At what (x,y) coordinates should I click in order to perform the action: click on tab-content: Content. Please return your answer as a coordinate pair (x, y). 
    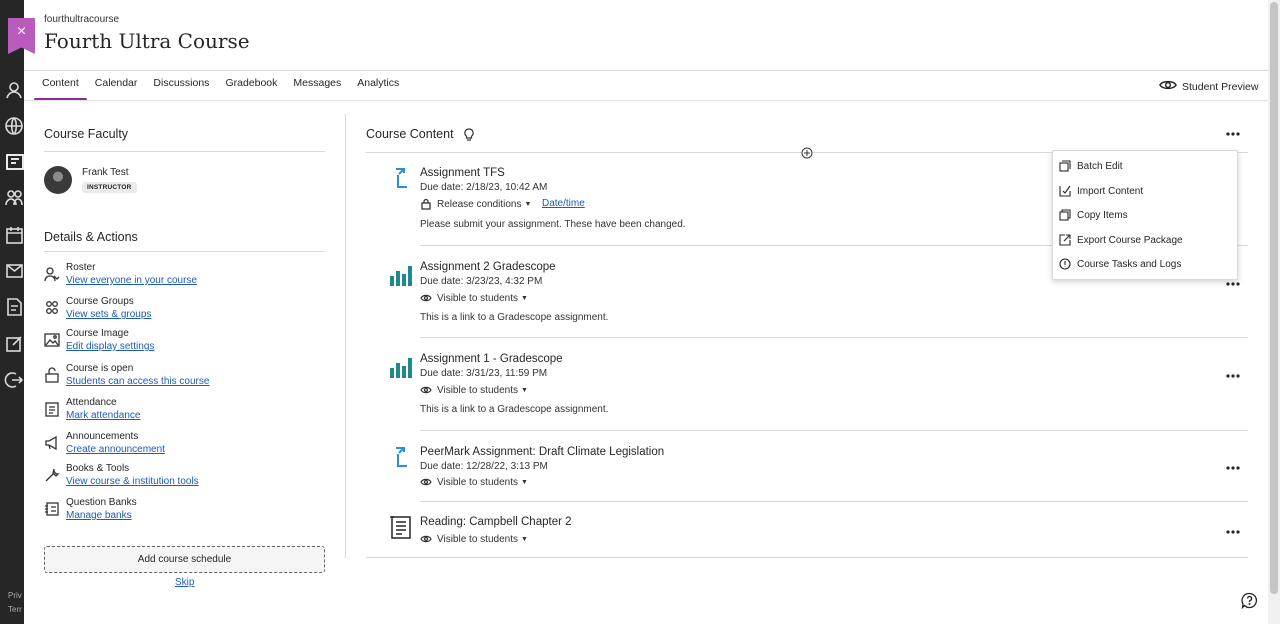
    Looking at the image, I should click on (60, 86).